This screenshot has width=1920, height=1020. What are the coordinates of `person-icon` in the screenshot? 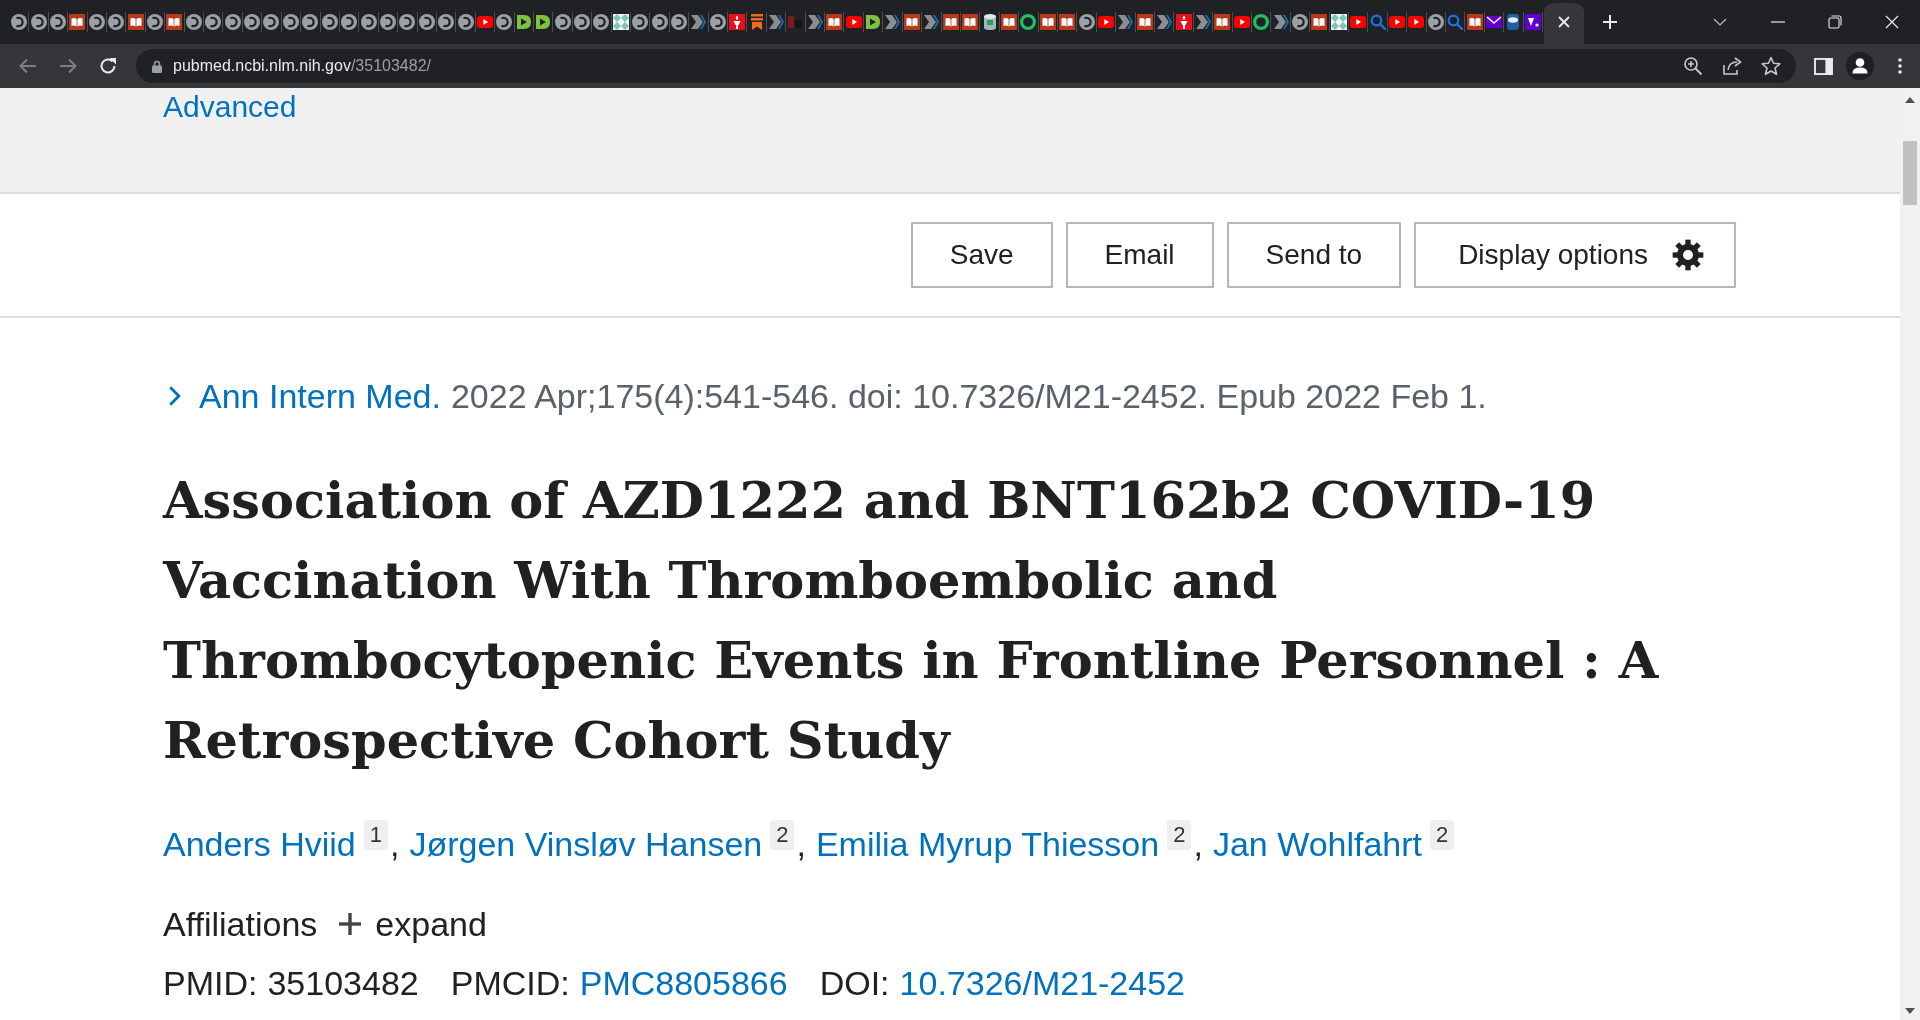 It's located at (1860, 66).